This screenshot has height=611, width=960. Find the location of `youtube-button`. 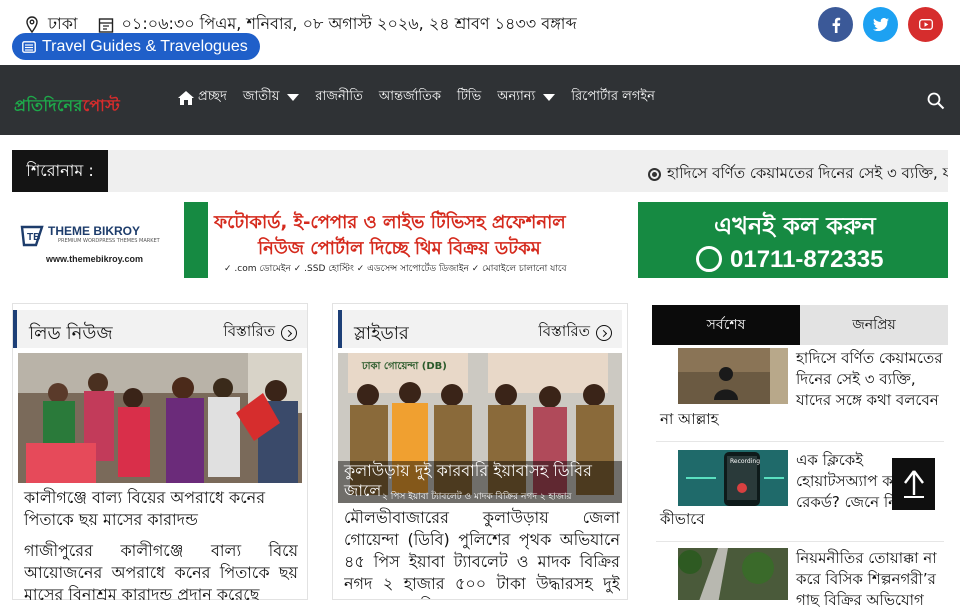

youtube-button is located at coordinates (925, 24).